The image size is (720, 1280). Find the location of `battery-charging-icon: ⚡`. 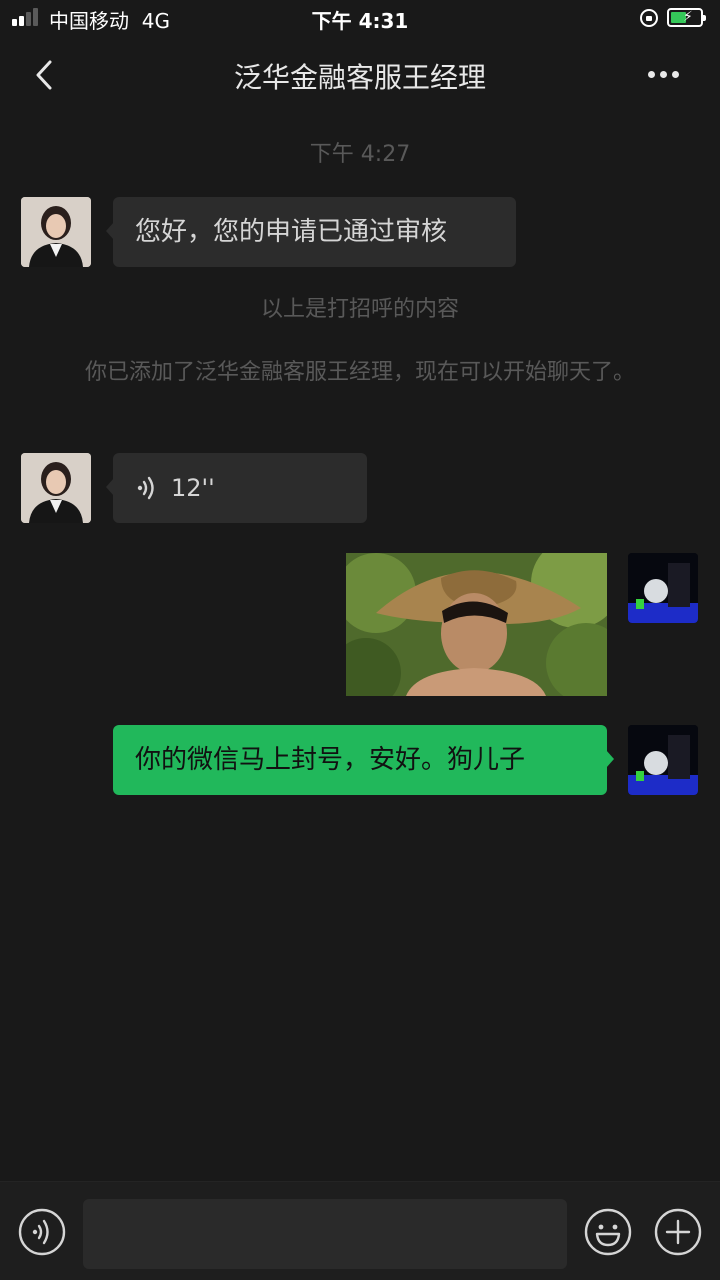

battery-charging-icon: ⚡ is located at coordinates (686, 17).